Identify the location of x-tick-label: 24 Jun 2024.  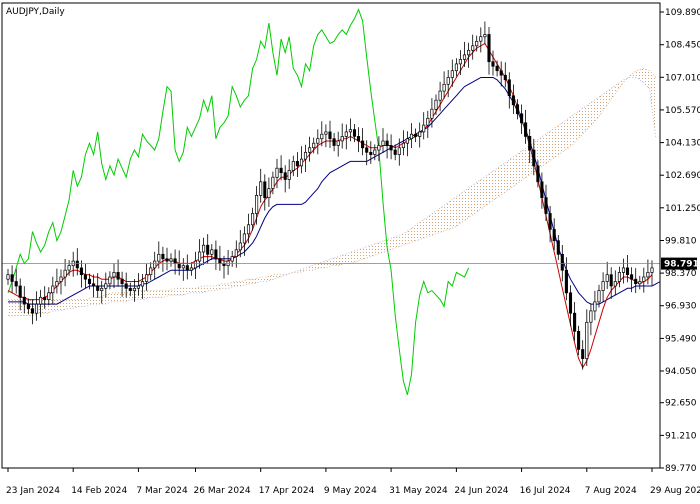
(481, 491).